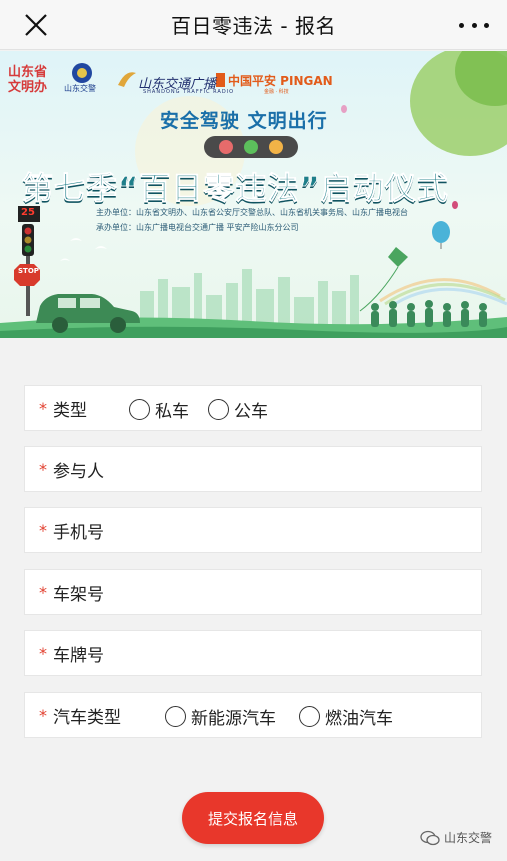 Image resolution: width=507 pixels, height=861 pixels. What do you see at coordinates (28, 271) in the screenshot?
I see `stop-sign-label: STOP` at bounding box center [28, 271].